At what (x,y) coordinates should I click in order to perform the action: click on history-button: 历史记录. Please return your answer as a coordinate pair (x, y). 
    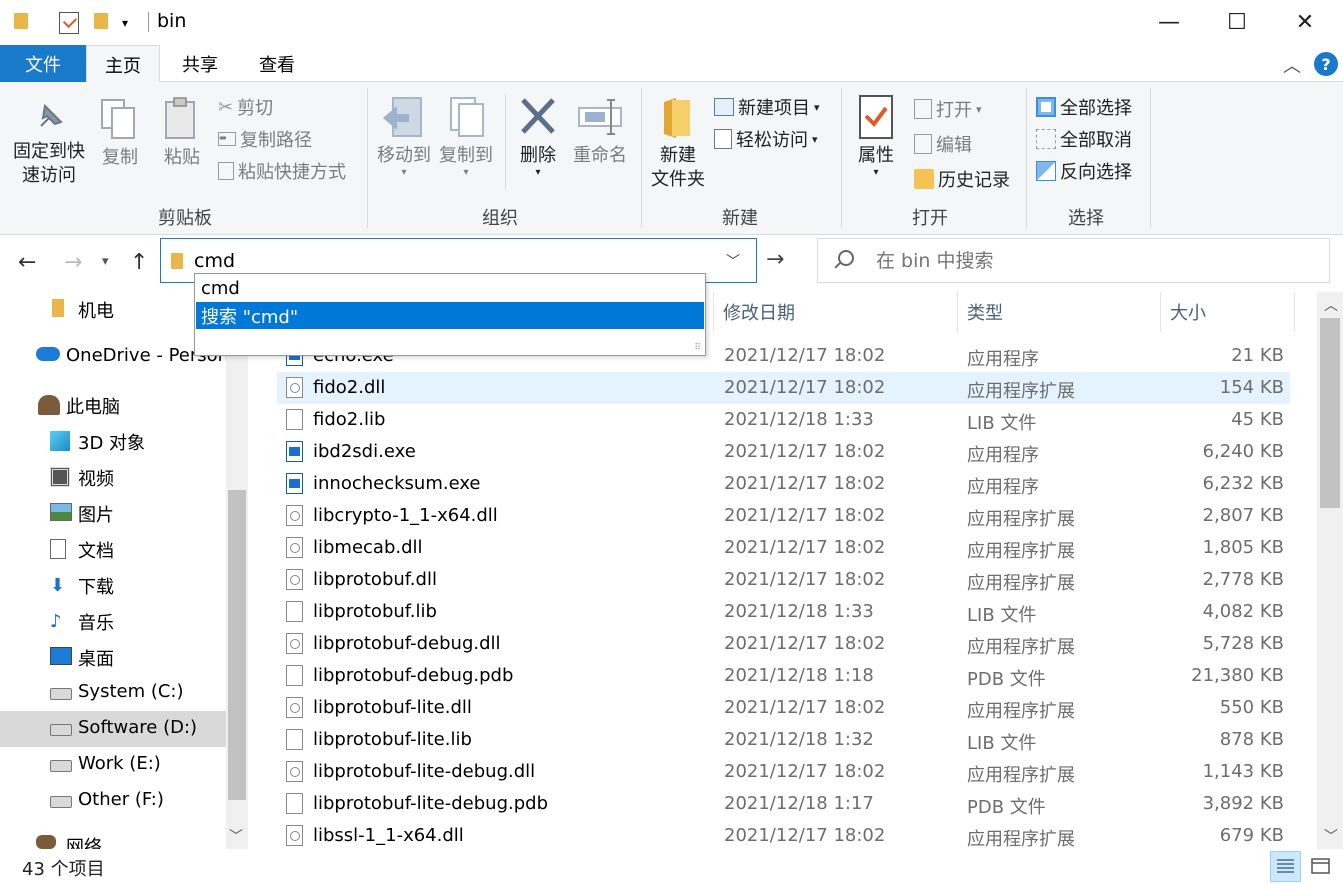
    Looking at the image, I should click on (962, 179).